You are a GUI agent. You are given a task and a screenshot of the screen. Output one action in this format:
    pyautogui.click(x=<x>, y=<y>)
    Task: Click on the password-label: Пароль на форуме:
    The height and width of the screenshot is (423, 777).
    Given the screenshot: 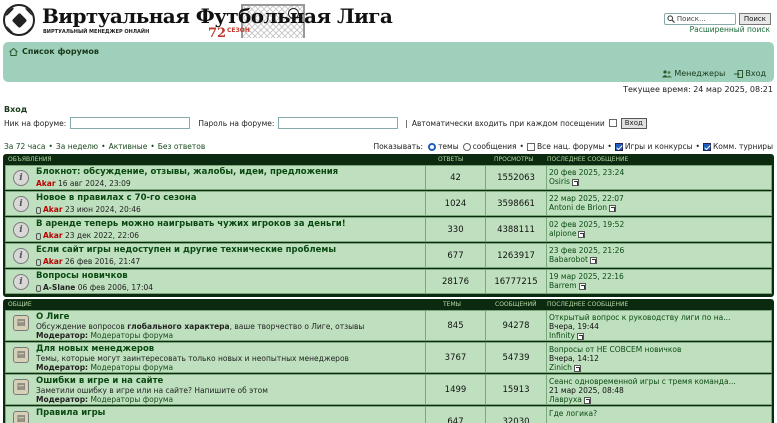 What is the action you would take?
    pyautogui.click(x=236, y=123)
    